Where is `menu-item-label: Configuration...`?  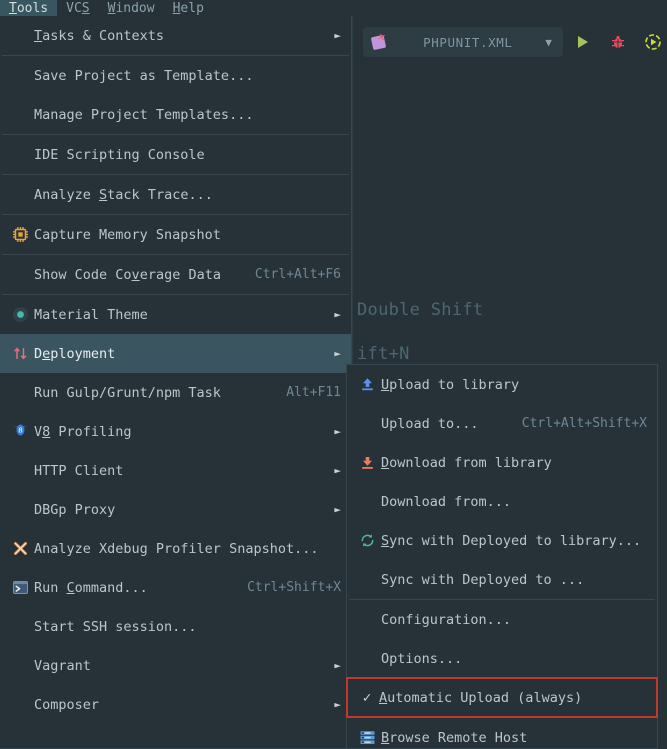
menu-item-label: Configuration... is located at coordinates (446, 619).